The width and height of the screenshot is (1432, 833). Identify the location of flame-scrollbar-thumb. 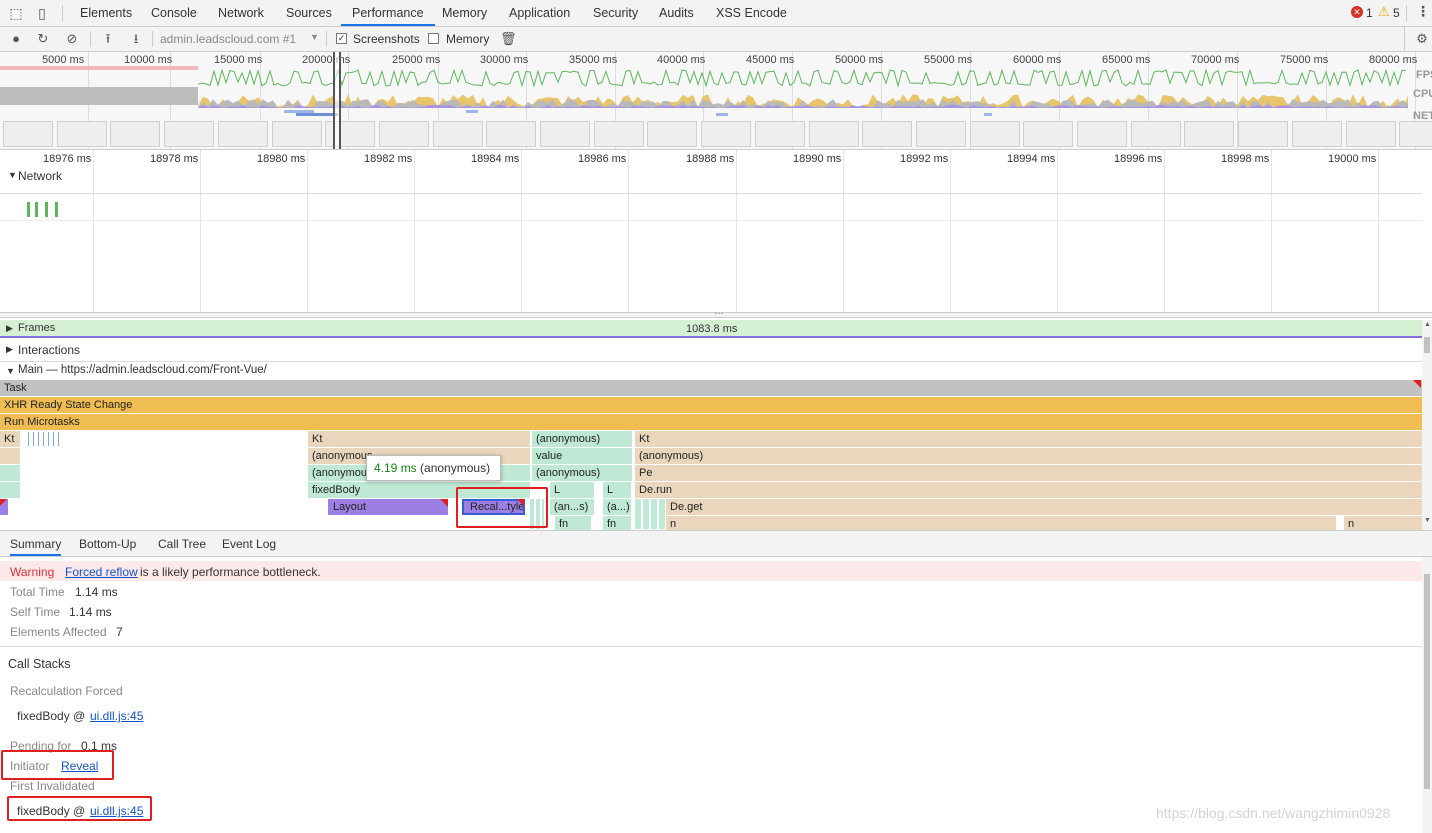
(1427, 345).